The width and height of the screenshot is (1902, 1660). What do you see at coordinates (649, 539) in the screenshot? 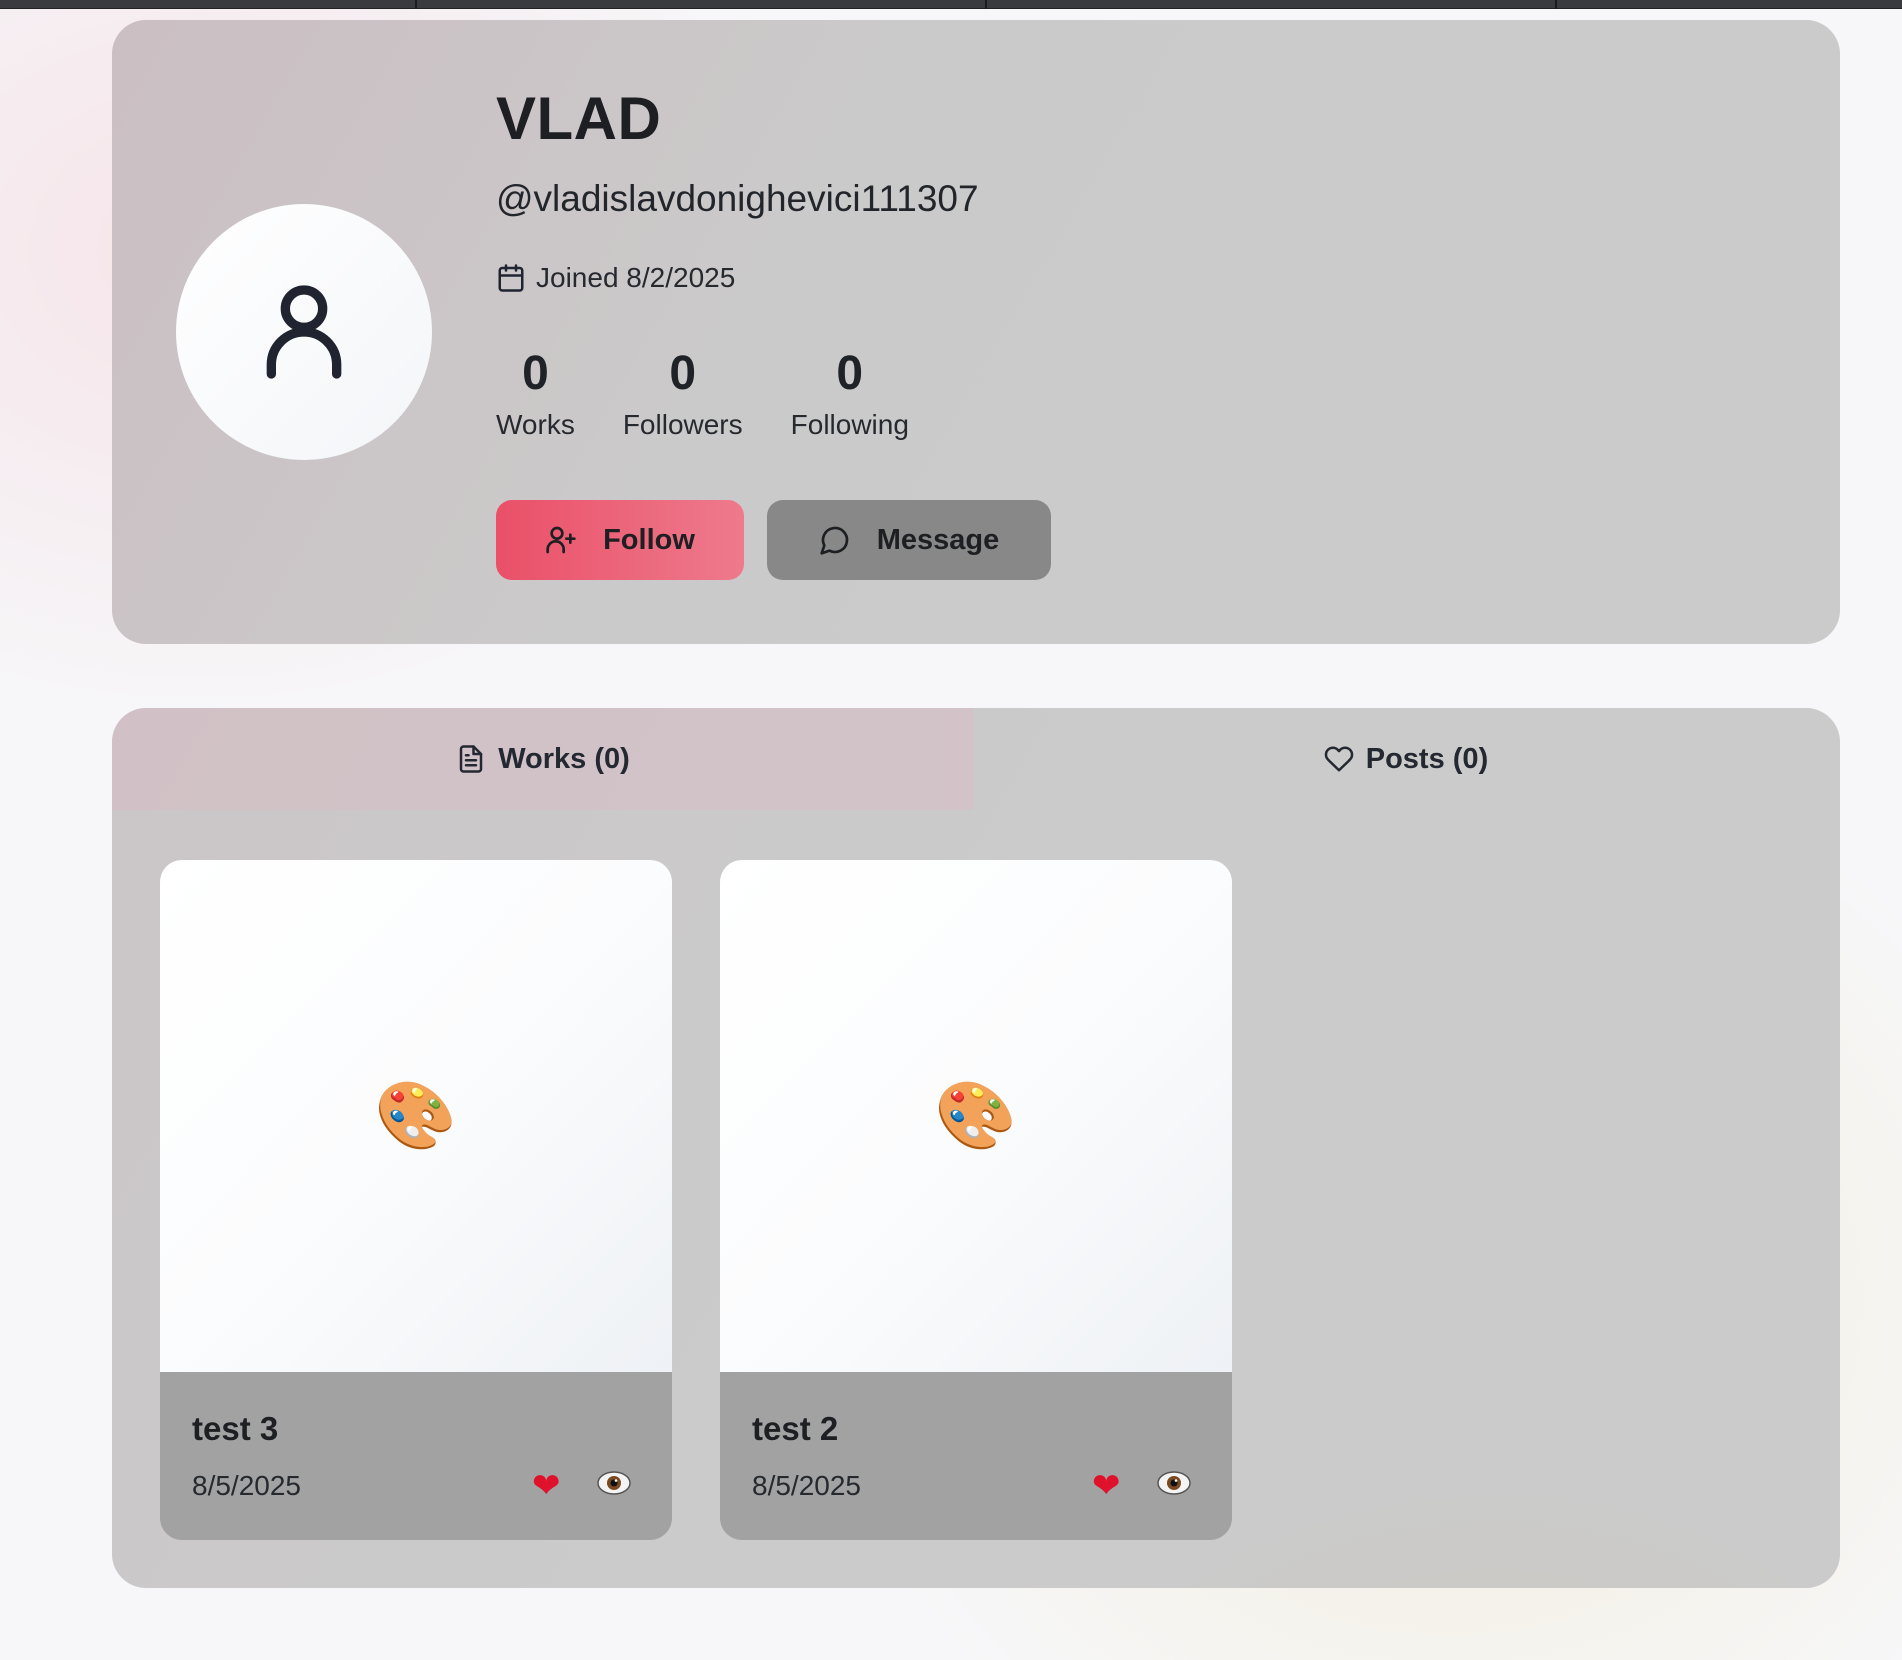
I see `follow-button-label: Follow` at bounding box center [649, 539].